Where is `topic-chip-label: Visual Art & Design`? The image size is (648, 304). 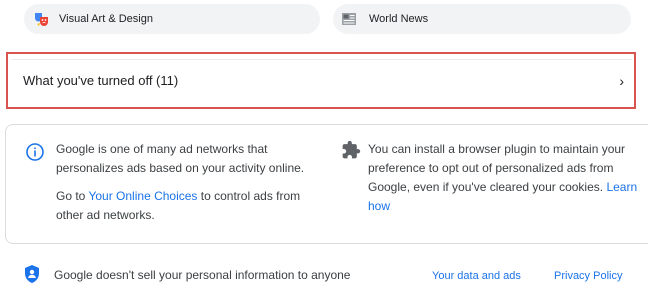
topic-chip-label: Visual Art & Design is located at coordinates (106, 19).